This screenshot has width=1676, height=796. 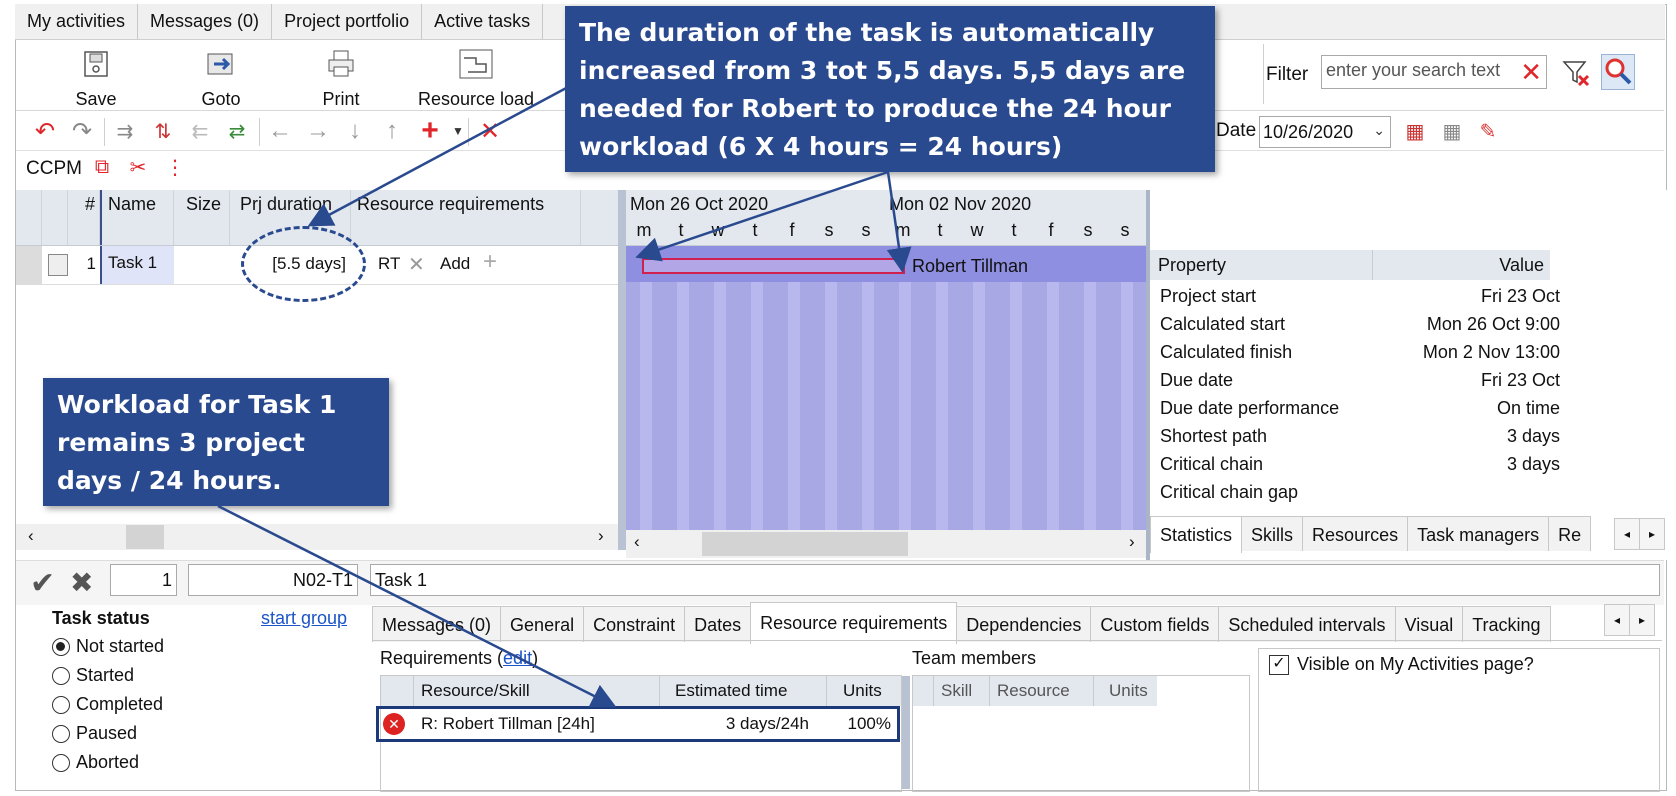 What do you see at coordinates (417, 606) in the screenshot?
I see `arrow-to-requirement` at bounding box center [417, 606].